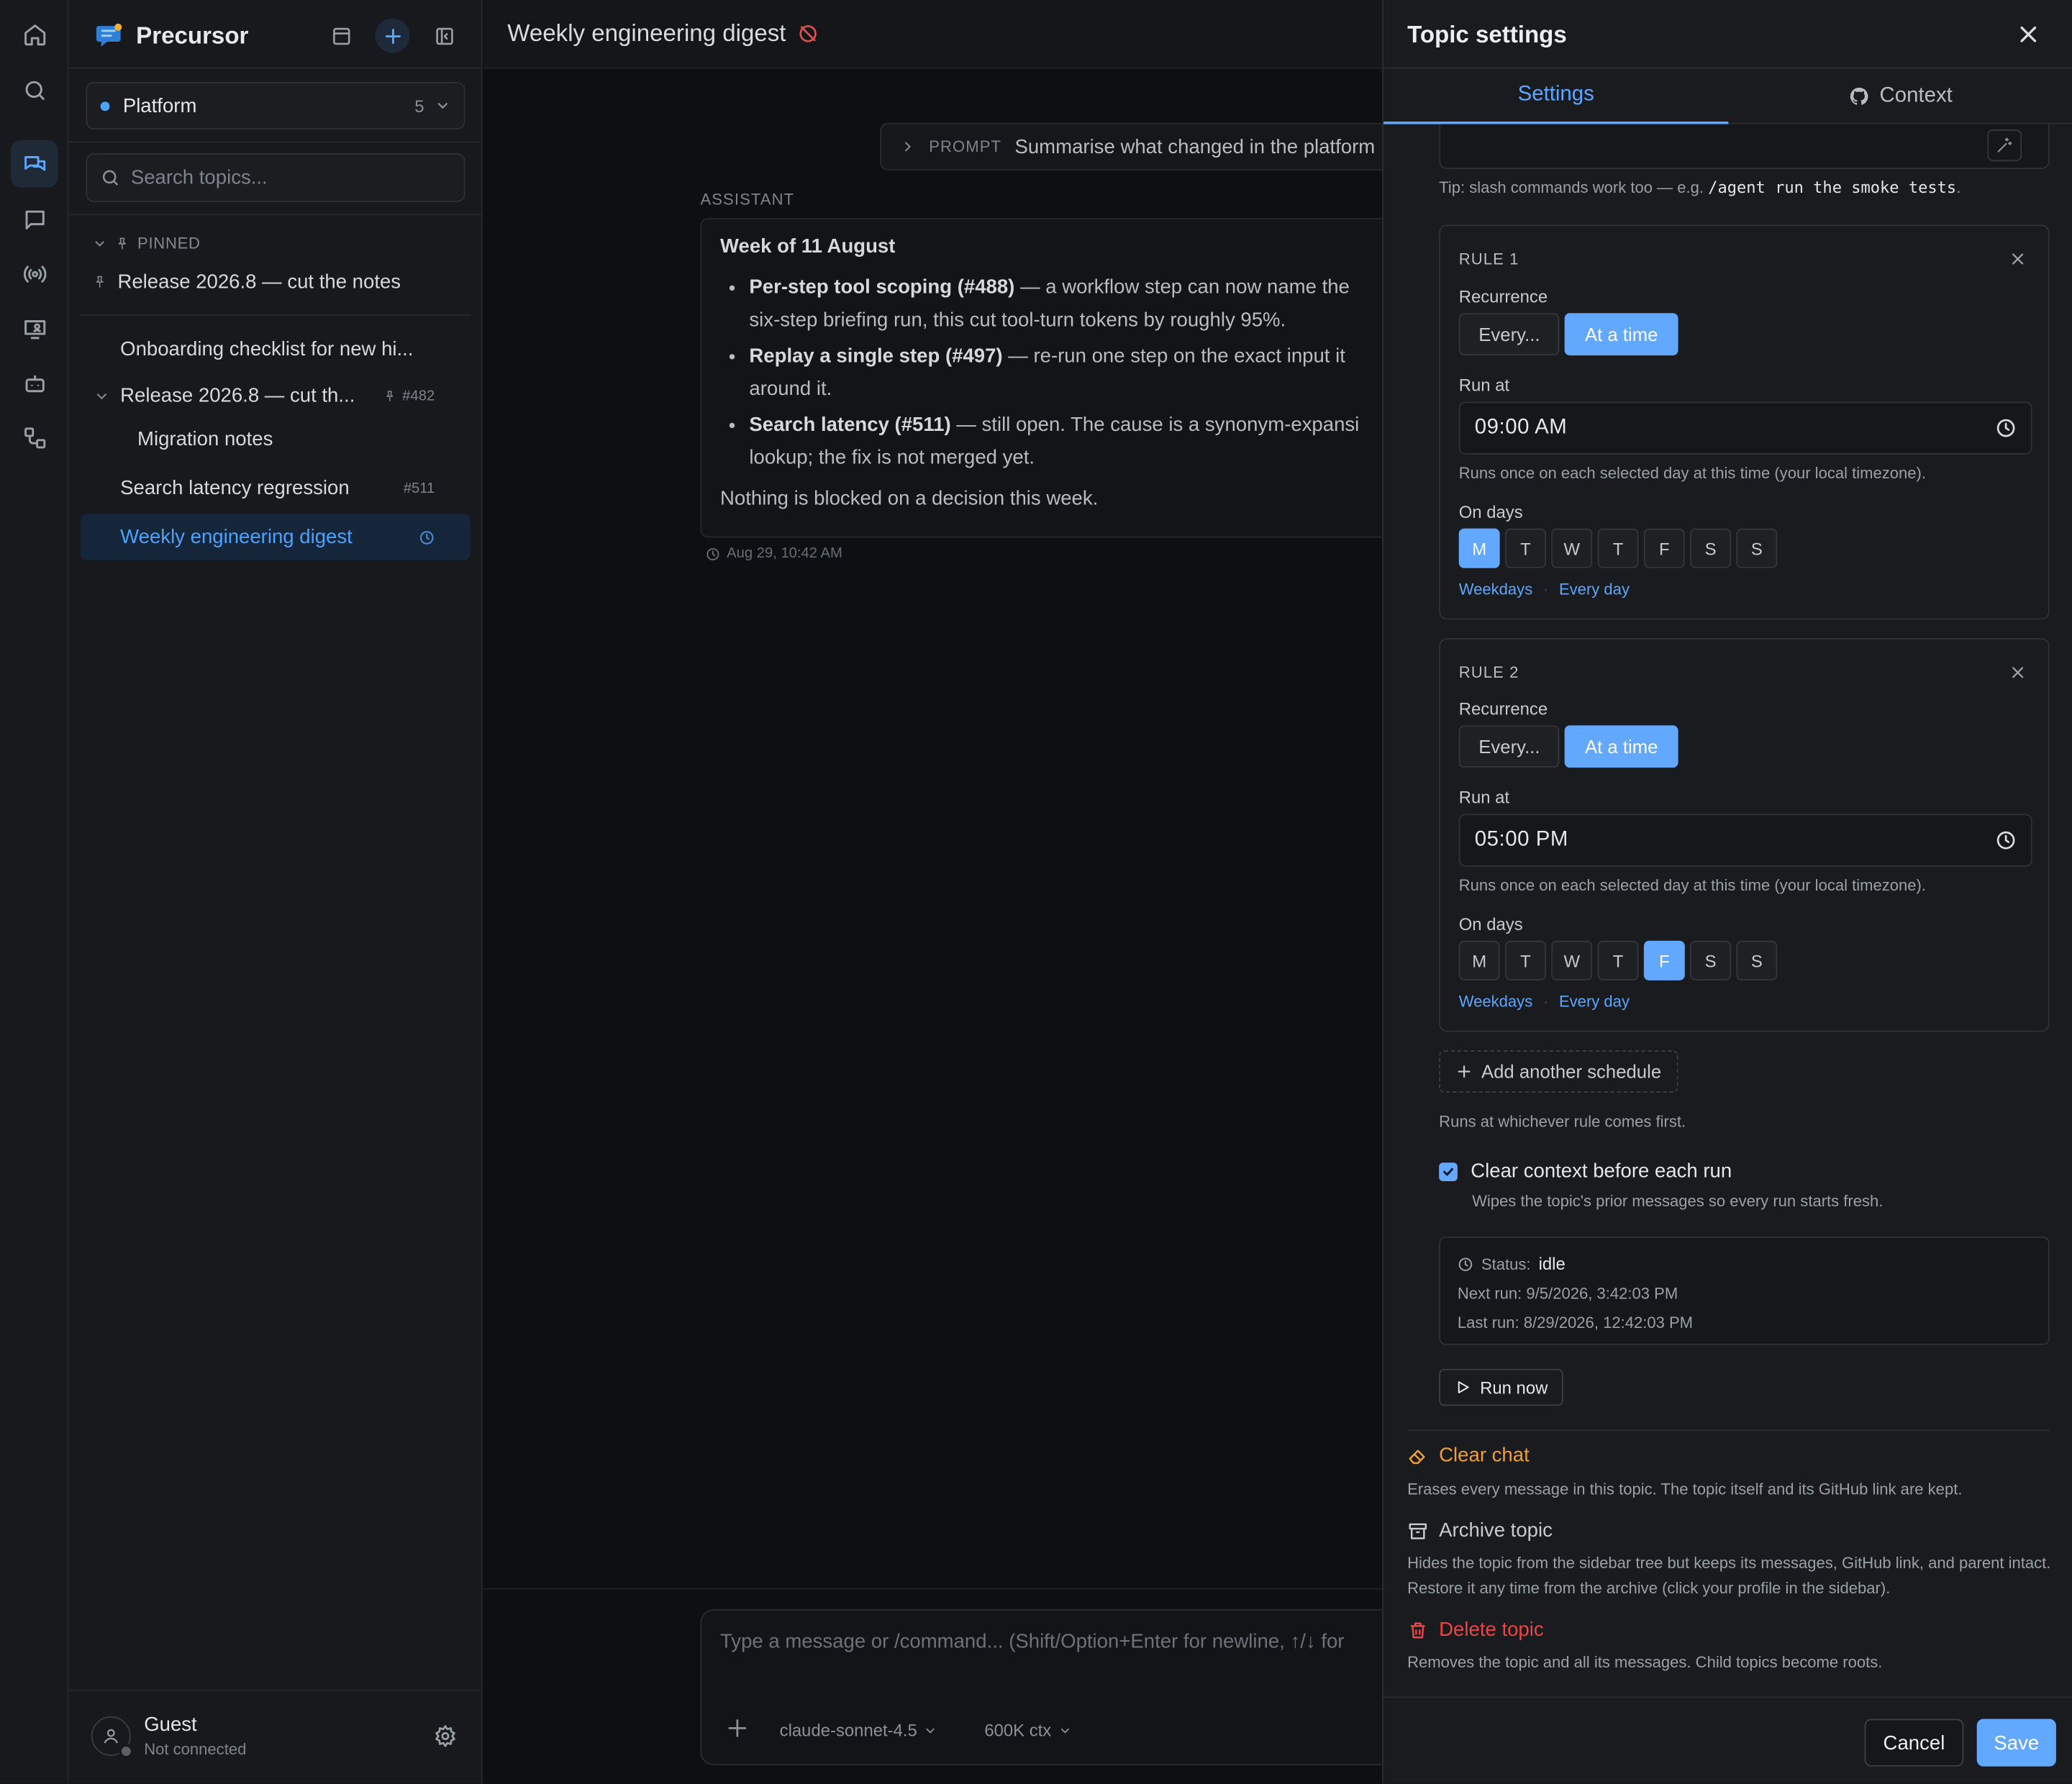 The height and width of the screenshot is (1784, 2072). I want to click on presence-dot, so click(127, 1751).